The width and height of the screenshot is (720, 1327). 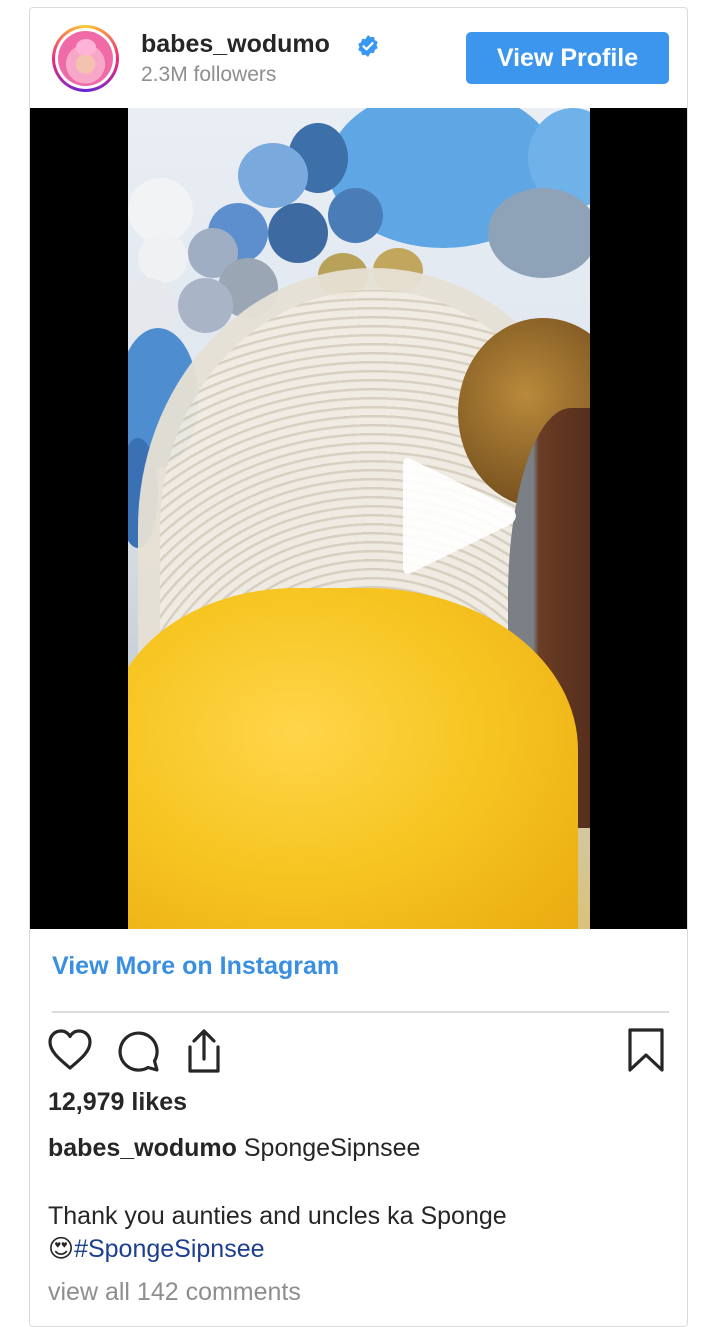 What do you see at coordinates (138, 1051) in the screenshot?
I see `comment-icon` at bounding box center [138, 1051].